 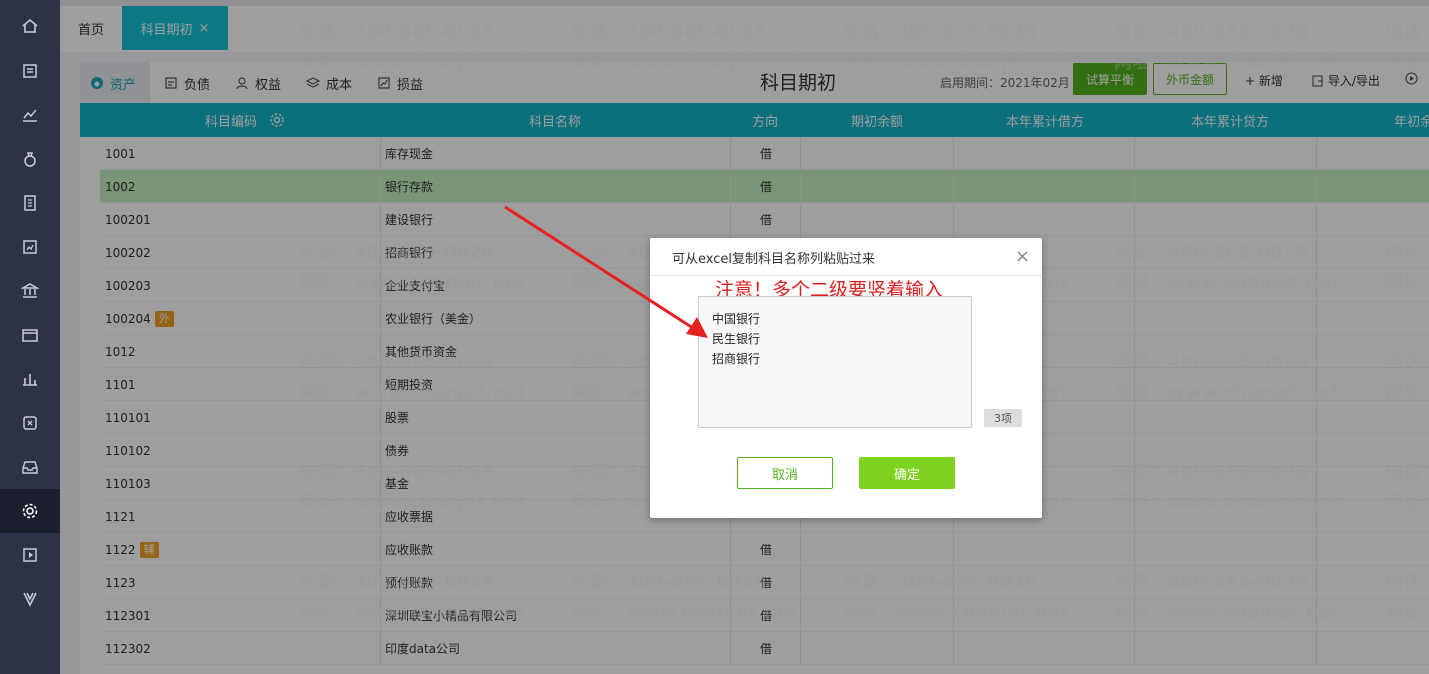 I want to click on textarea-line: 民生银行, so click(x=736, y=339).